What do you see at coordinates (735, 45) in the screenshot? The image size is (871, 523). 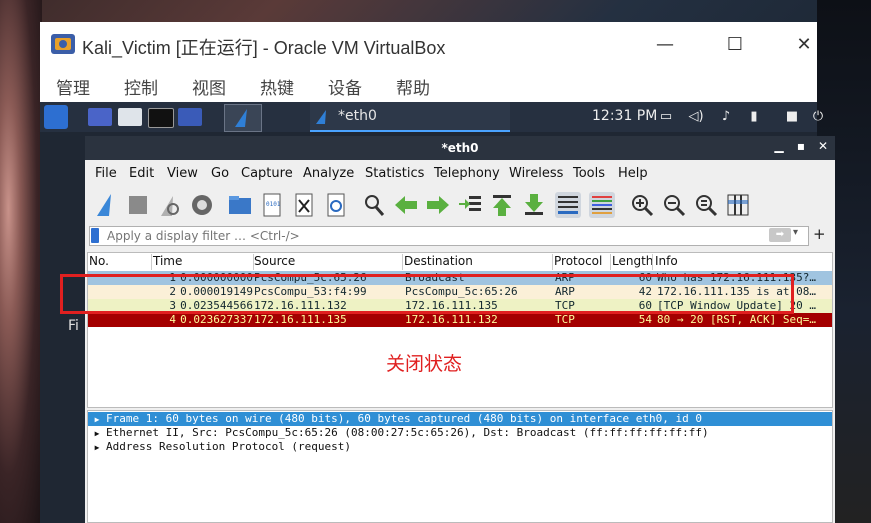 I see `maximize-button: ☐` at bounding box center [735, 45].